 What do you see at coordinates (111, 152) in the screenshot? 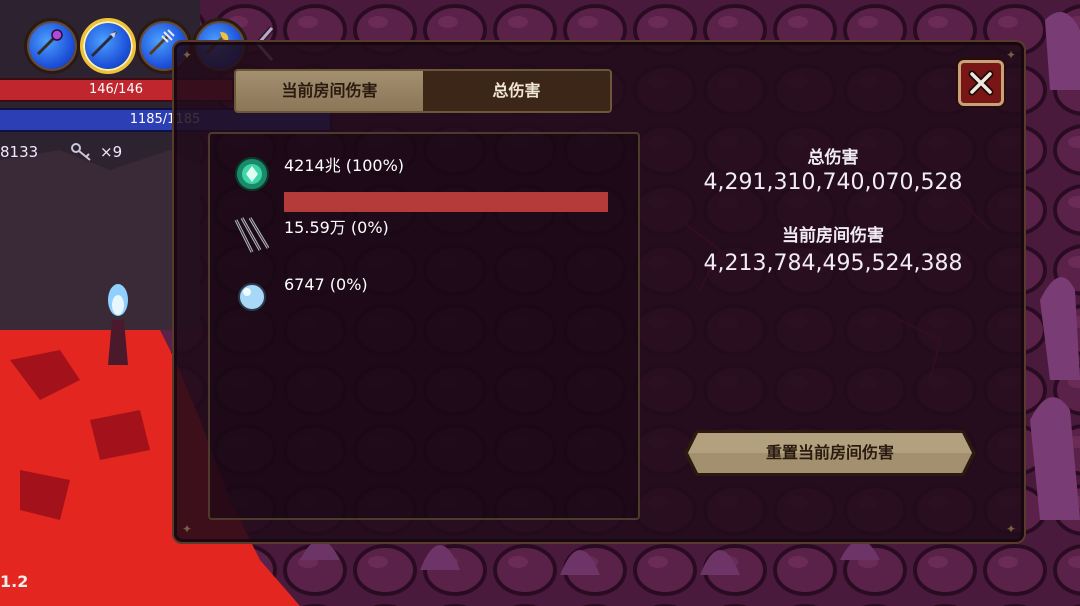
I see `key-count: ×9` at bounding box center [111, 152].